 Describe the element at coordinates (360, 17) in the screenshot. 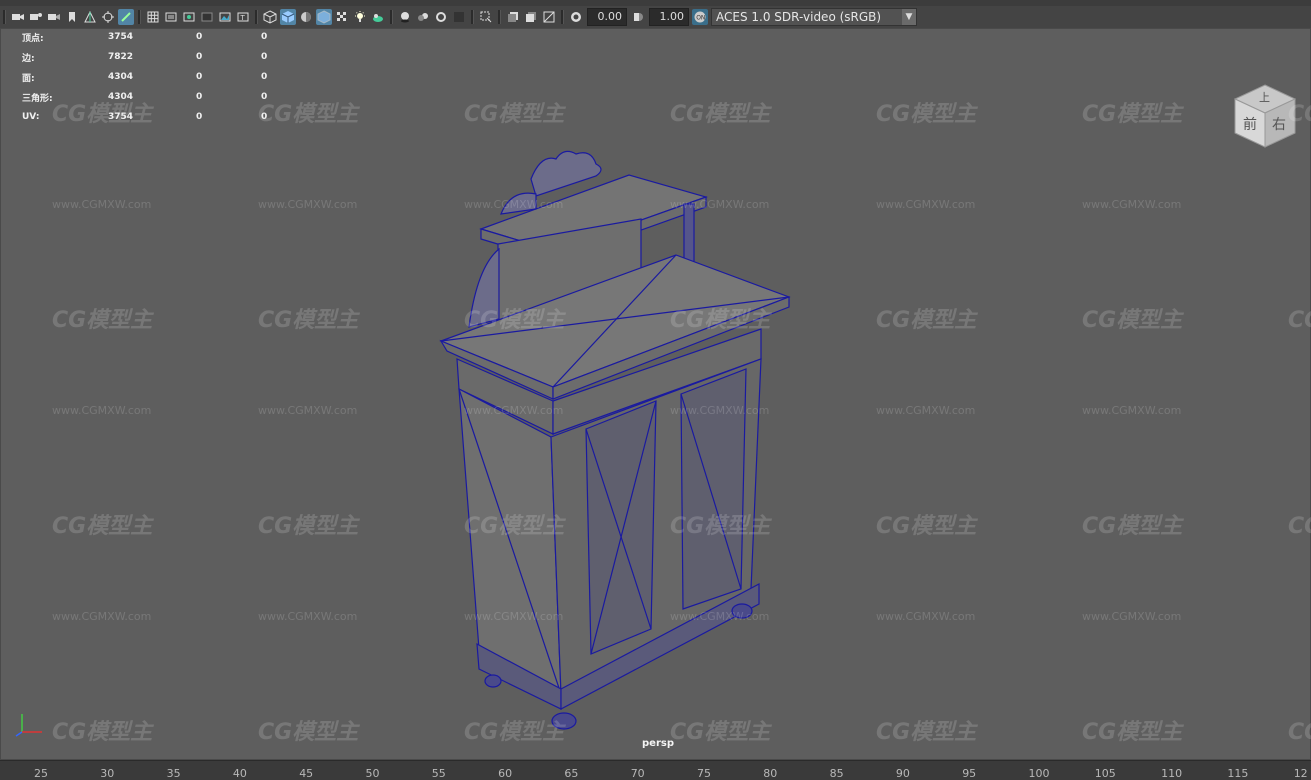

I see `lights-icon` at that location.